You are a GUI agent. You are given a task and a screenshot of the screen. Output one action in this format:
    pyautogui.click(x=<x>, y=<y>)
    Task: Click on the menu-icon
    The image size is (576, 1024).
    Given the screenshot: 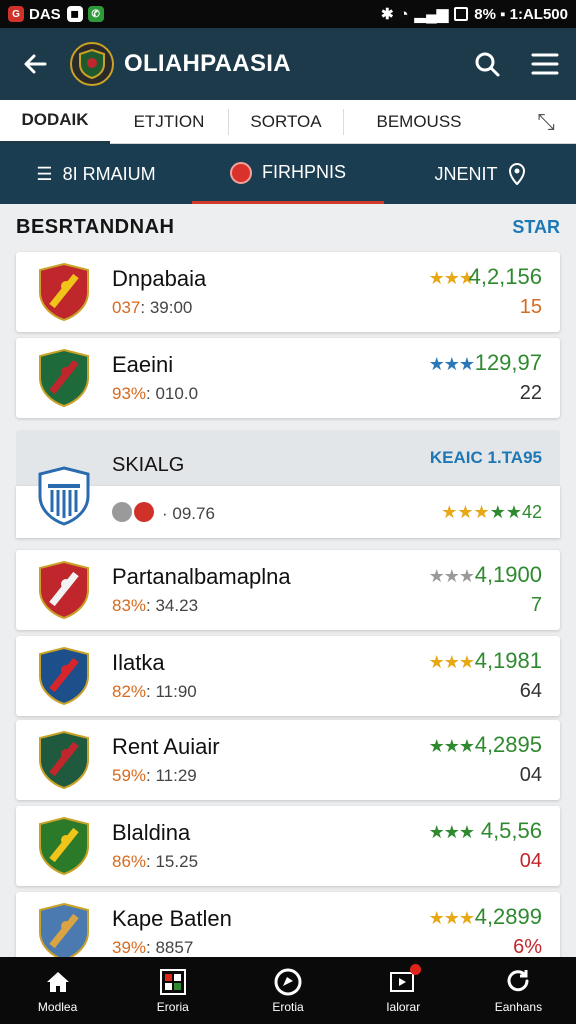 What is the action you would take?
    pyautogui.click(x=545, y=64)
    